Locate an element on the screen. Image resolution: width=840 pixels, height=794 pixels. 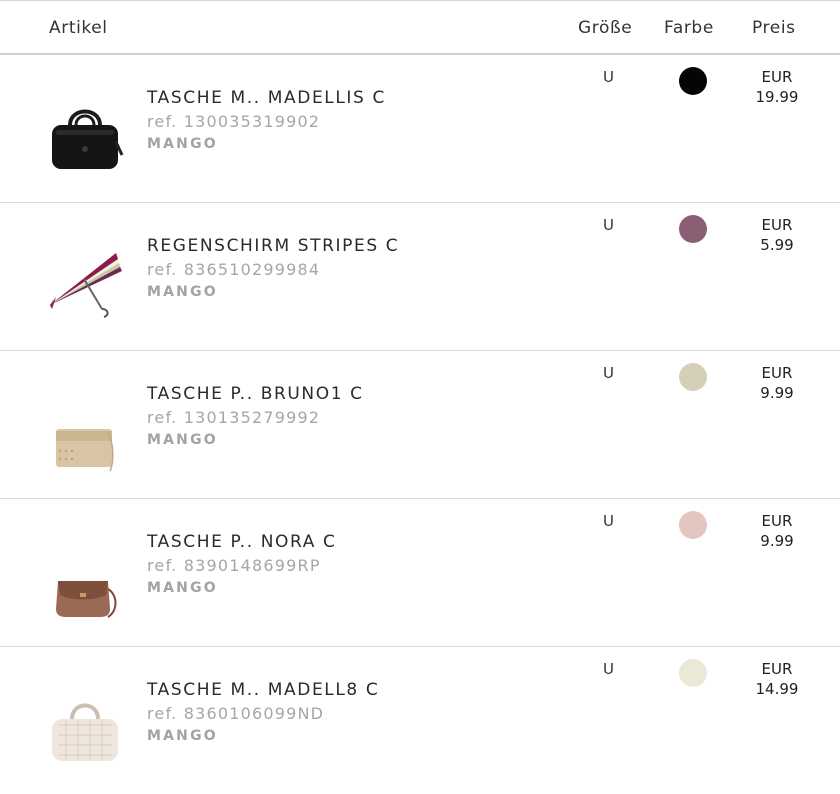
item-ref: ref. 130135279992 is located at coordinates (234, 417).